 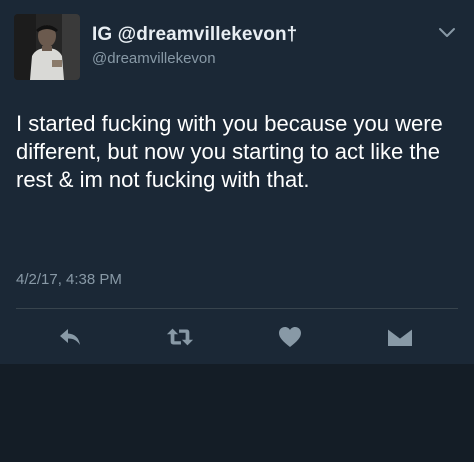 I want to click on avatar-photo, so click(x=47, y=47).